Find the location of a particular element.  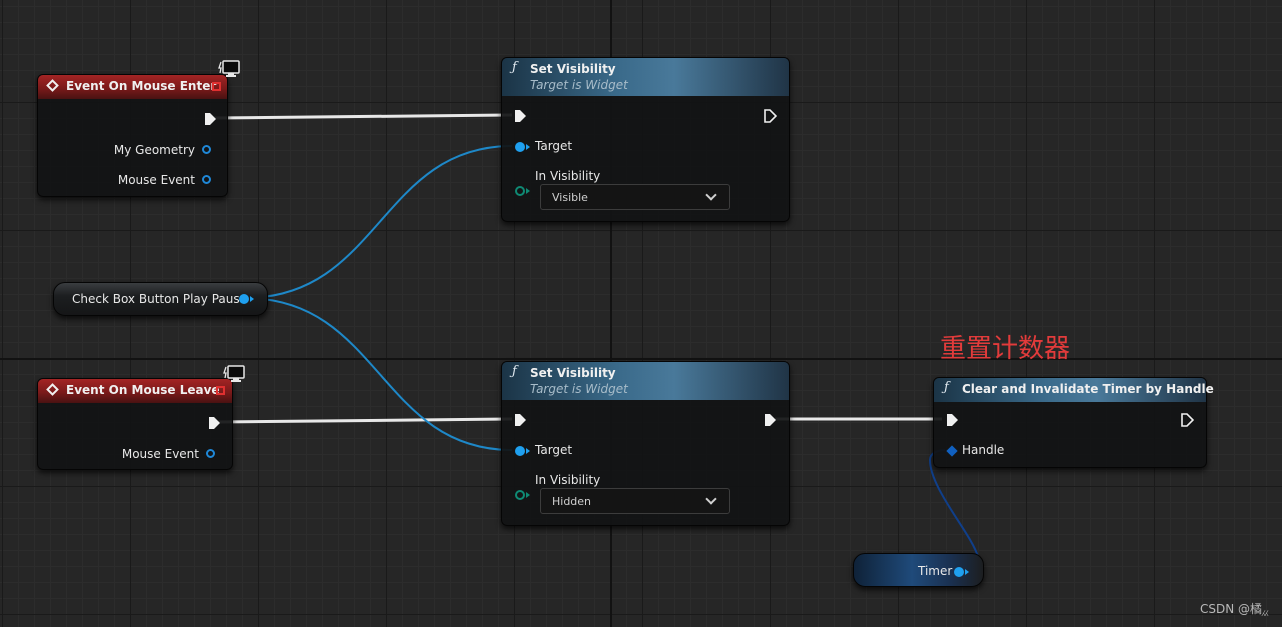

object-wire-to-target2 is located at coordinates (378, 374).